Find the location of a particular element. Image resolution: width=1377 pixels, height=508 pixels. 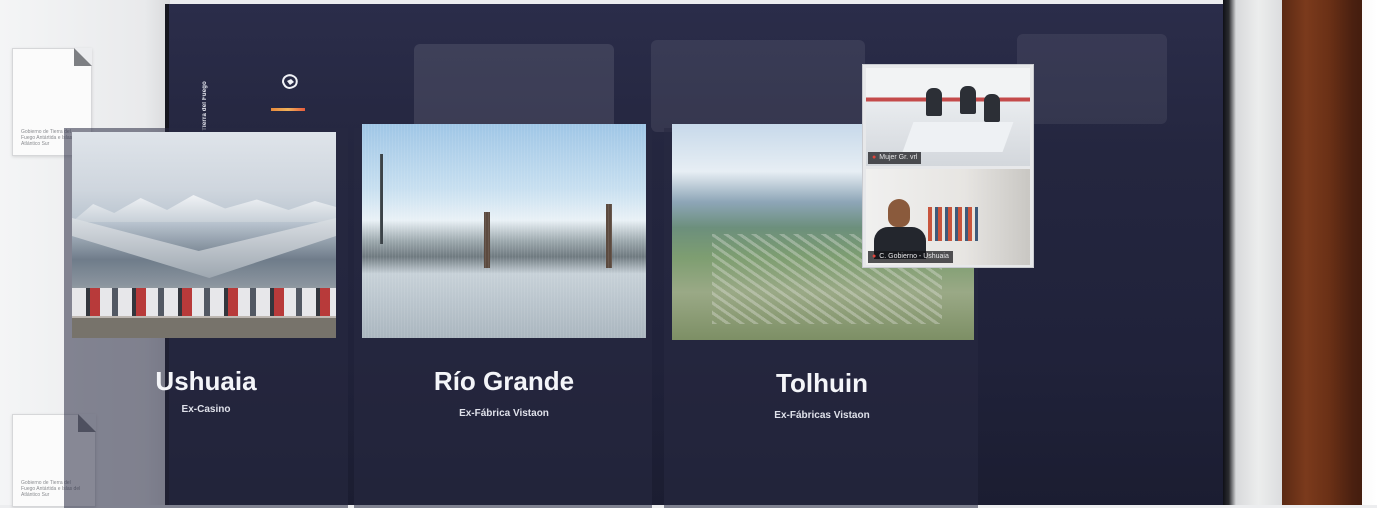

participant-name-tag: ● C. Gobierno - Ushuaia is located at coordinates (910, 257).